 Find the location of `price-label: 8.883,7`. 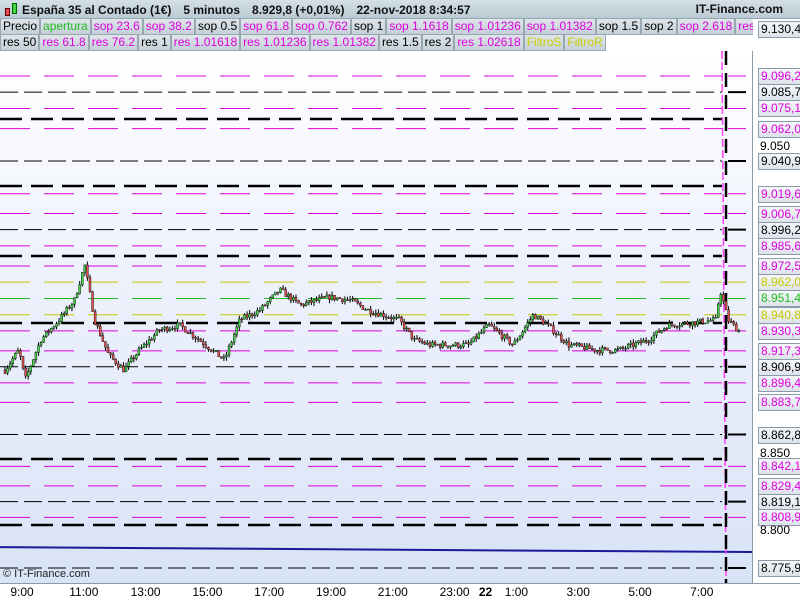

price-label: 8.883,7 is located at coordinates (779, 403).